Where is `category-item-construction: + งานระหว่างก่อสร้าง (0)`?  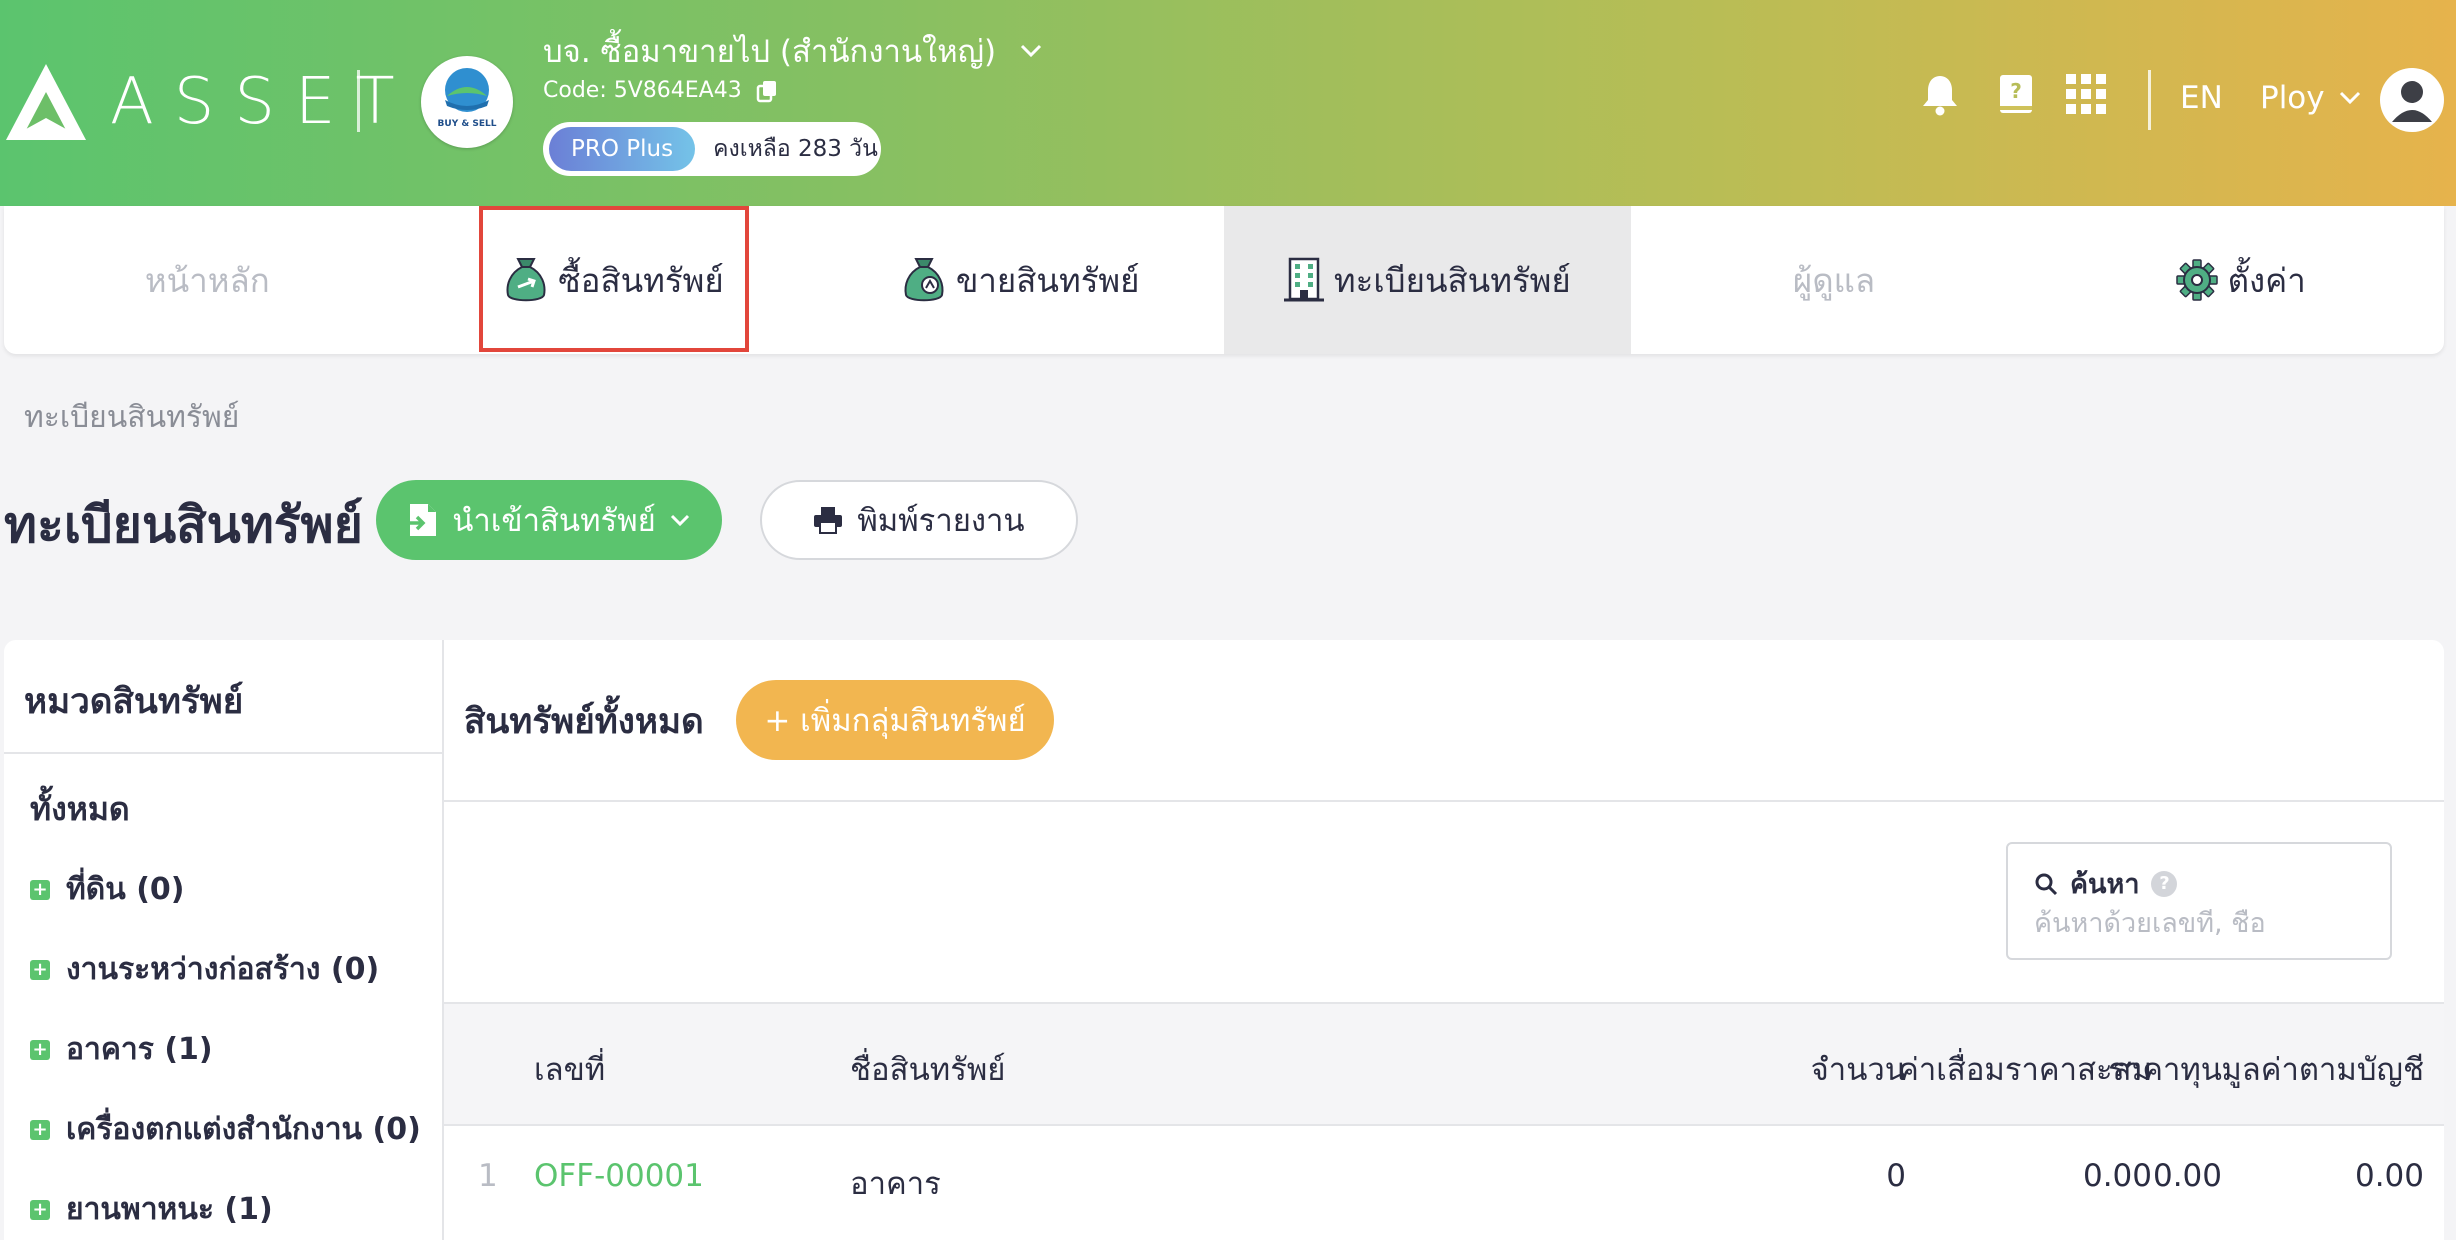
category-item-construction: + งานระหว่างก่อสร้าง (0) is located at coordinates (204, 969).